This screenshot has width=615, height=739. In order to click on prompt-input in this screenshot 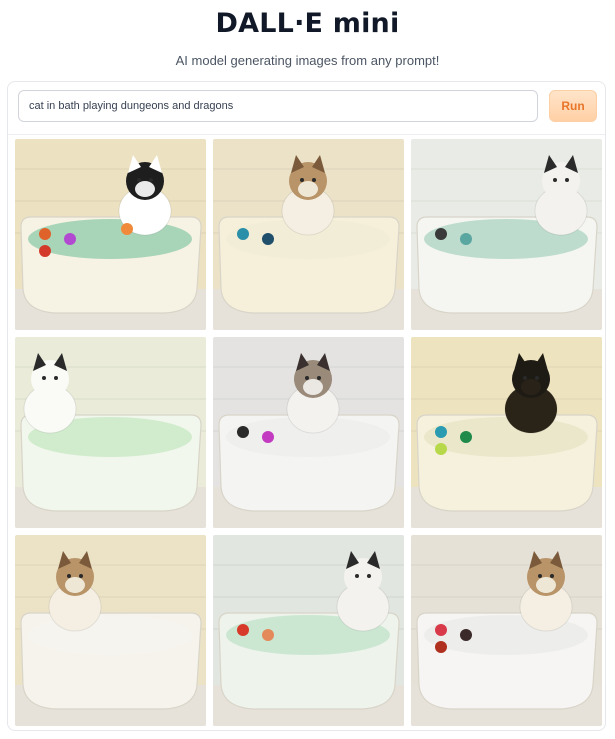, I will do `click(278, 106)`.